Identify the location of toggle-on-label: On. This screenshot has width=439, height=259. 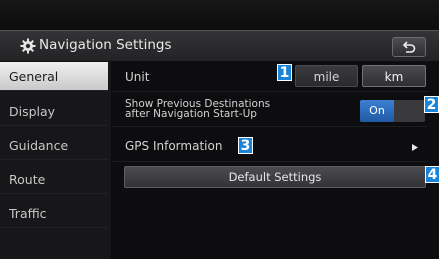
(377, 111).